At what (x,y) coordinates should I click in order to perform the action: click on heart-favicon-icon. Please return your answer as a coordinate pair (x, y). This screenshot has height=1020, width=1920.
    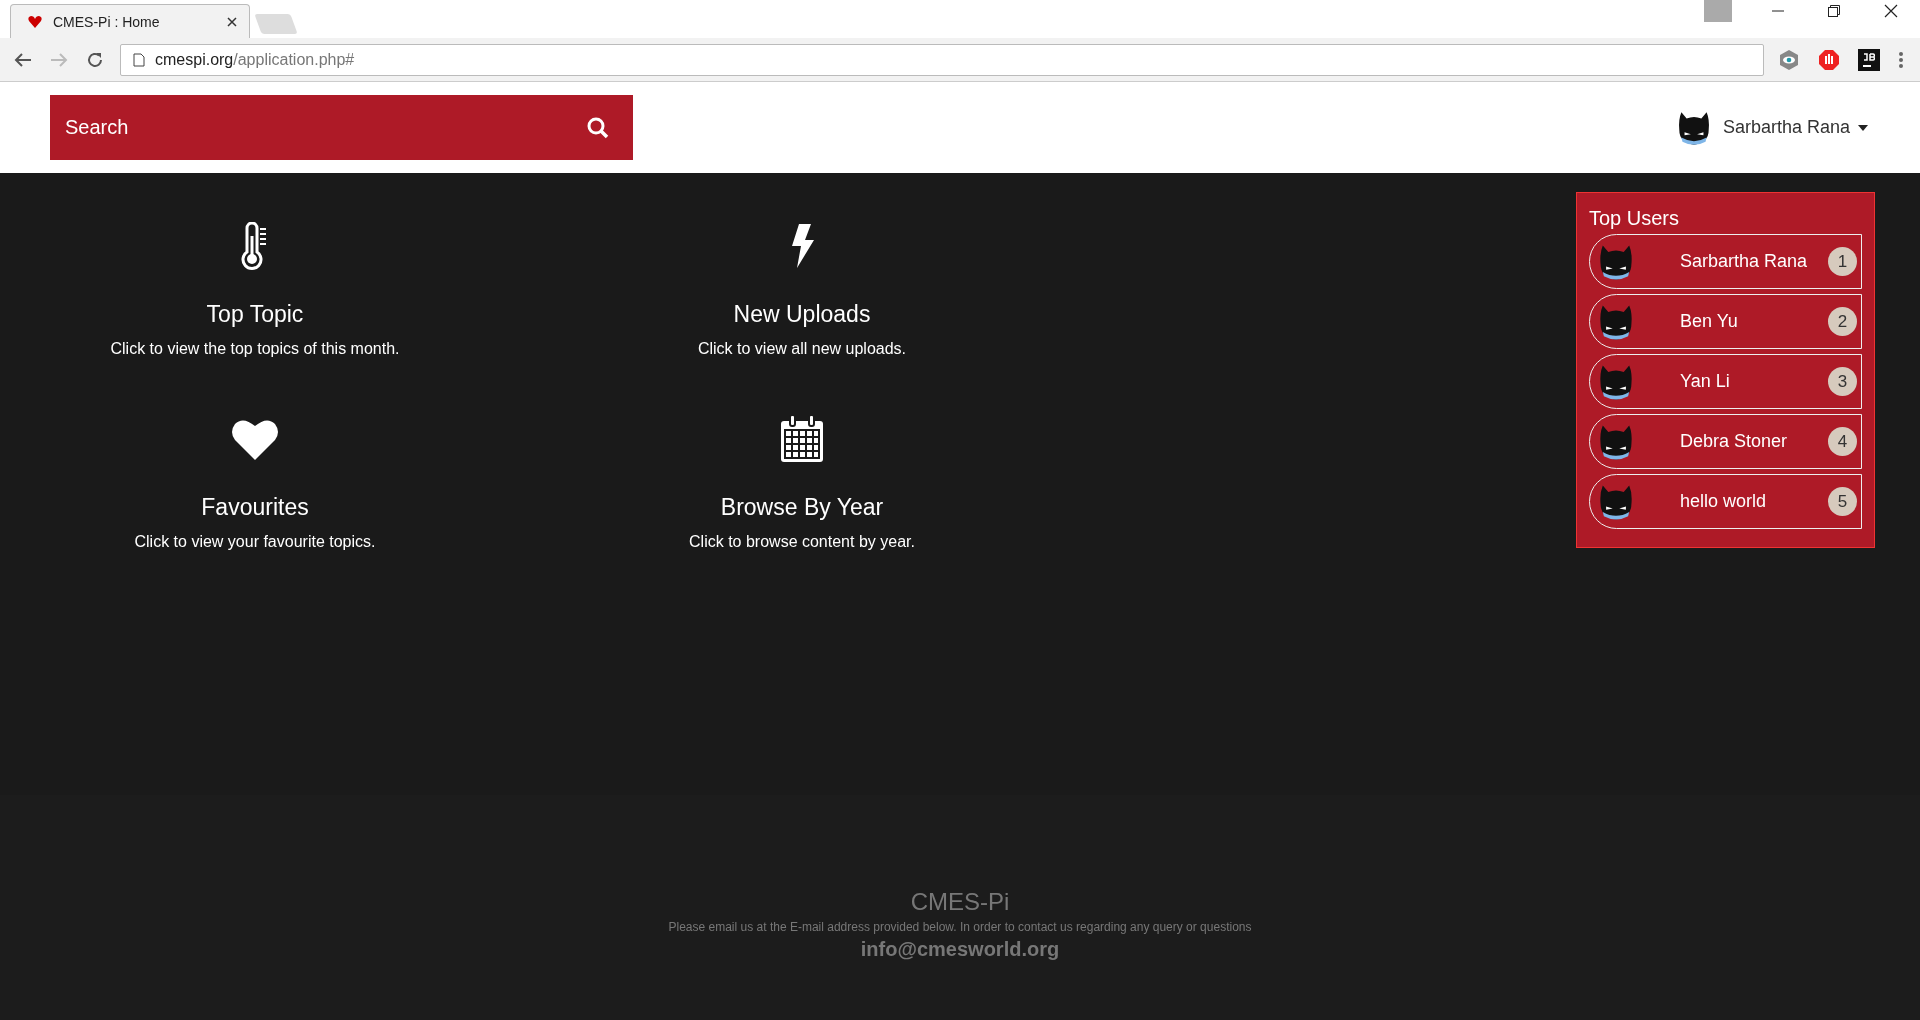
    Looking at the image, I should click on (35, 21).